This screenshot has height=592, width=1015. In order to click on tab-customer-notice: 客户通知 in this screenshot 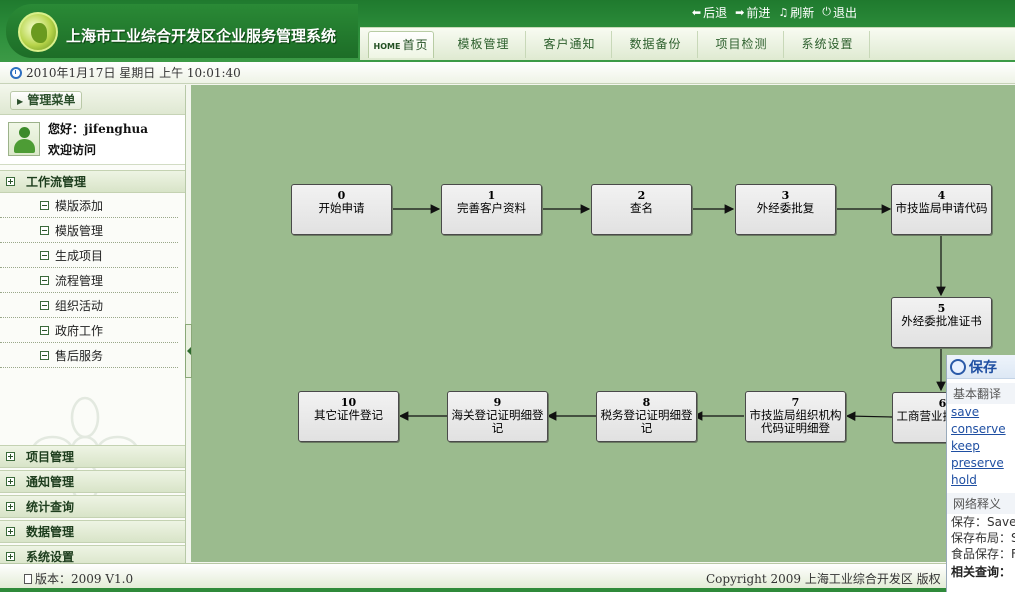, I will do `click(570, 44)`.